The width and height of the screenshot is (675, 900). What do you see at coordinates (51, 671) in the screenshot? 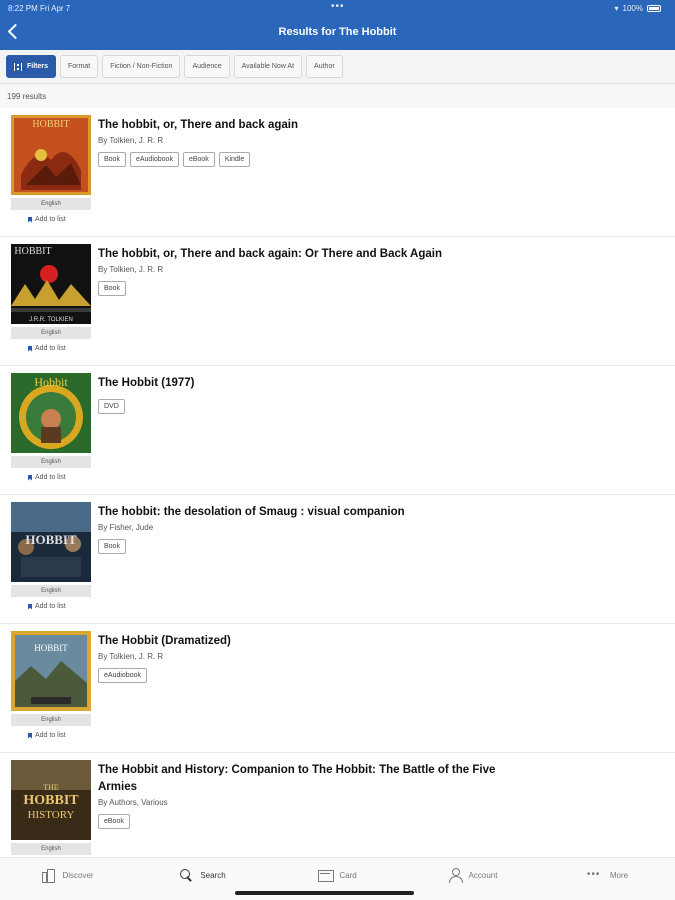
I see `audiobook-cover-painting: HOBBIT` at bounding box center [51, 671].